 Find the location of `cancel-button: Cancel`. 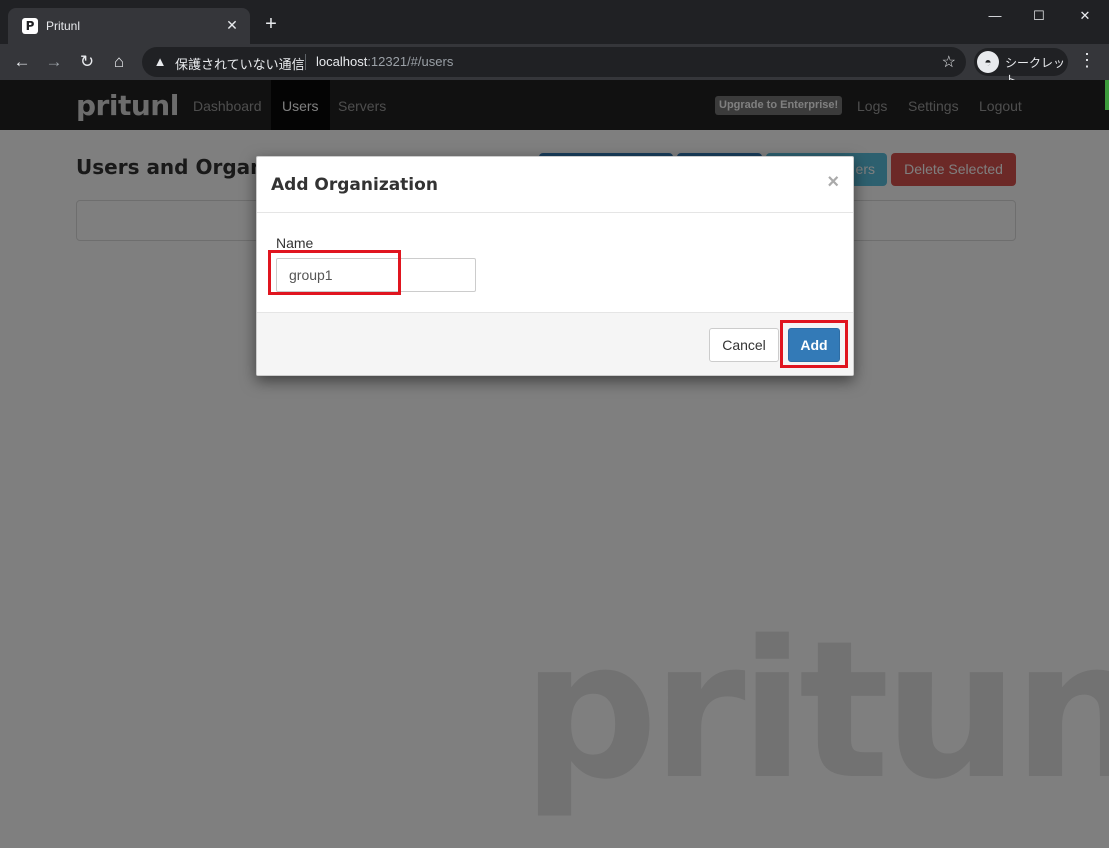

cancel-button: Cancel is located at coordinates (744, 345).